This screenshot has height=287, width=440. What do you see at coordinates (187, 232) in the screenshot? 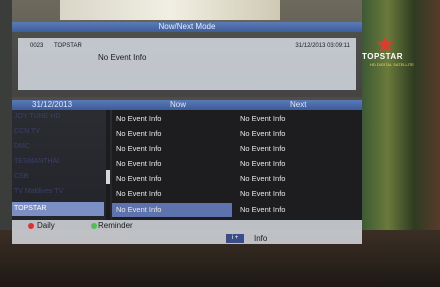
I see `footer-legend: Daily Reminder i + Info` at bounding box center [187, 232].